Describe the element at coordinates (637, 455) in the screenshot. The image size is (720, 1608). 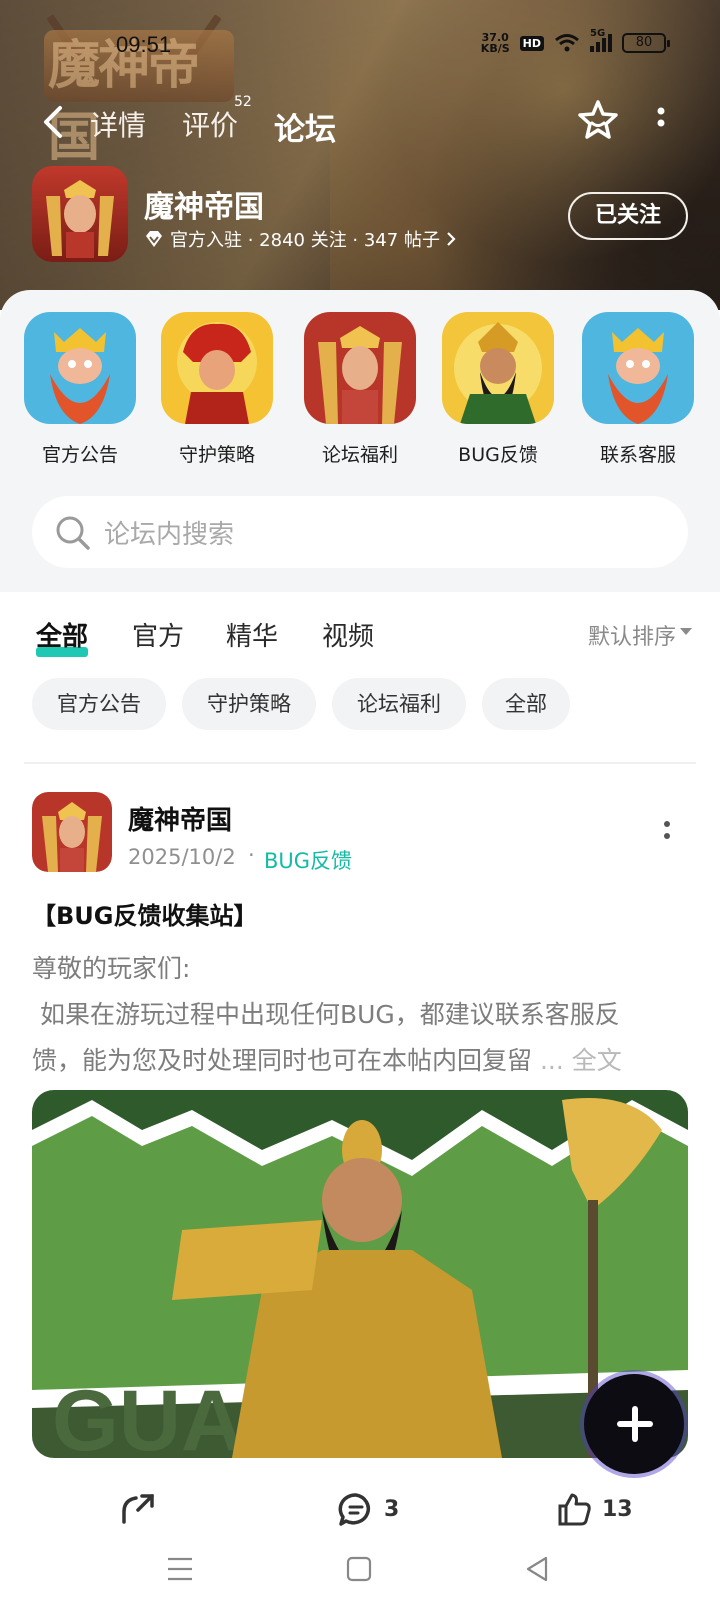
I see `quick-entry-label: 联系客服` at that location.